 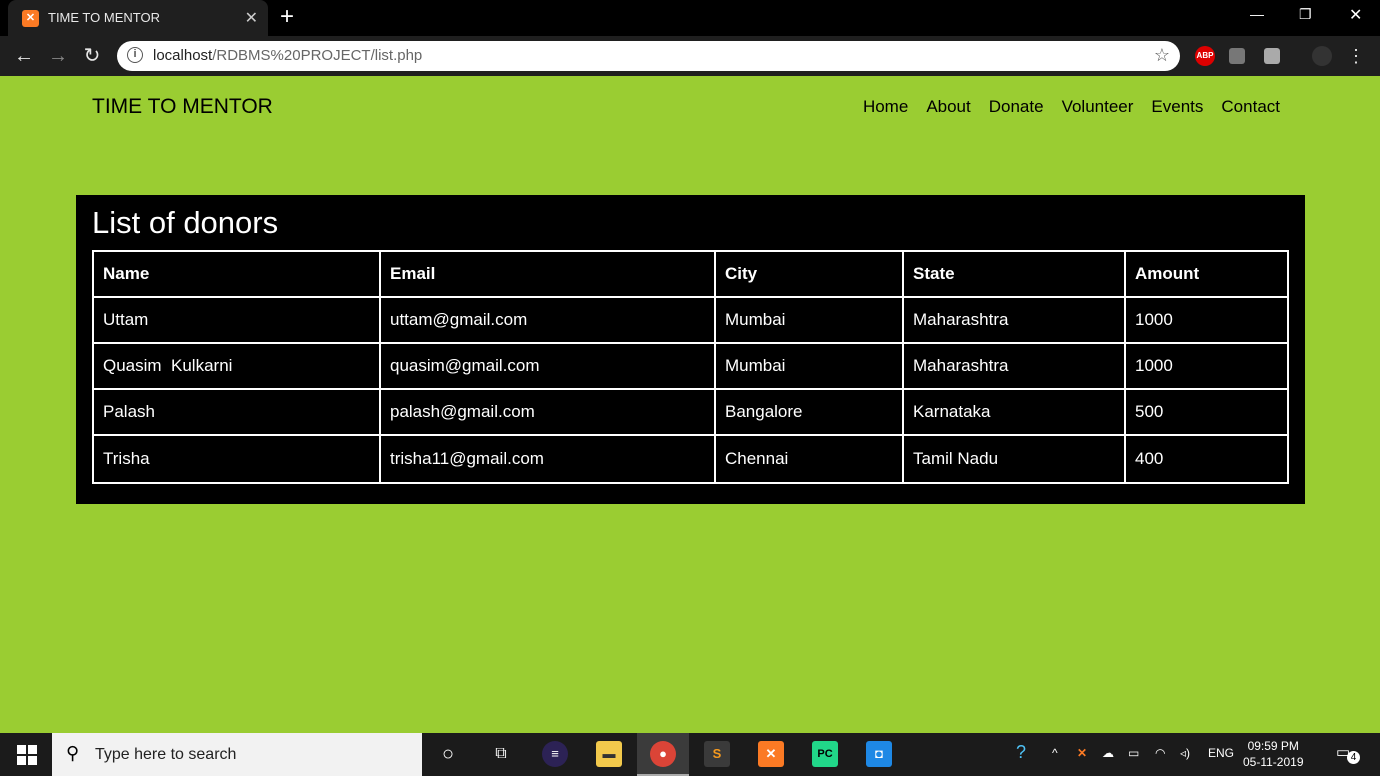 What do you see at coordinates (1133, 753) in the screenshot?
I see `battery-icon: ▭` at bounding box center [1133, 753].